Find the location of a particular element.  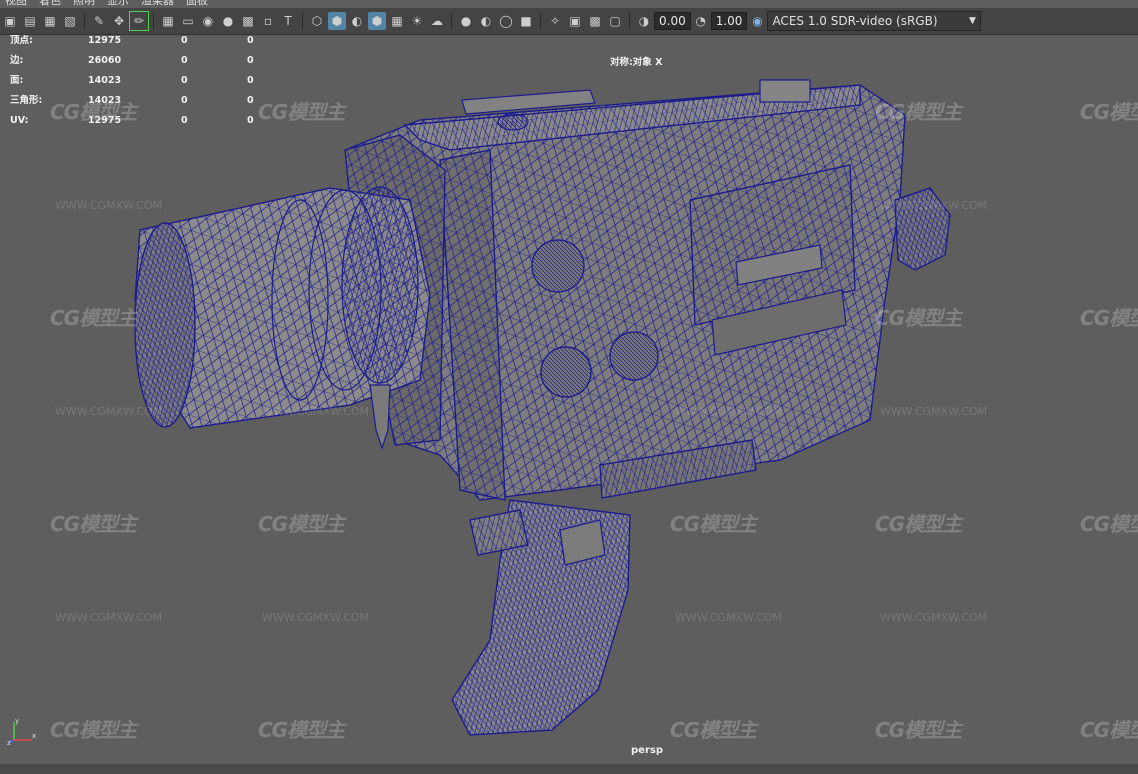

2d-pan-zoom-icon: ✥ is located at coordinates (119, 21).